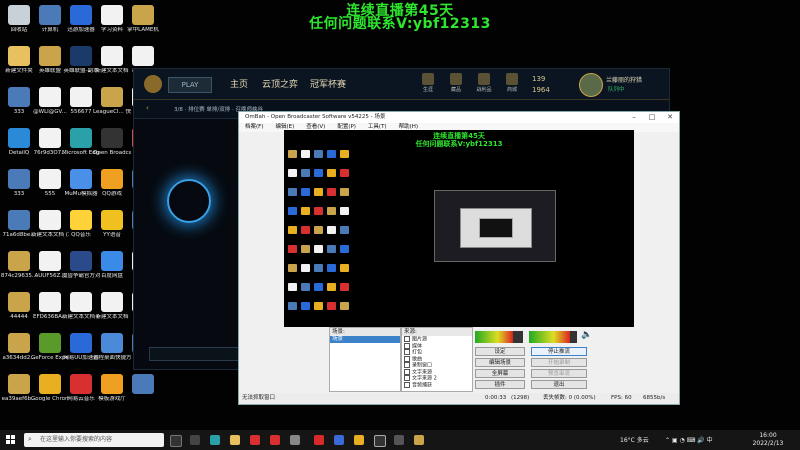  I want to click on app-icon-dark, so click(399, 440).